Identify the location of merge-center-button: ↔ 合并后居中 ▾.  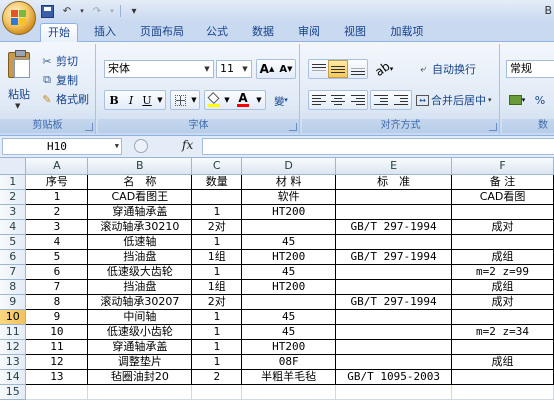
(454, 100).